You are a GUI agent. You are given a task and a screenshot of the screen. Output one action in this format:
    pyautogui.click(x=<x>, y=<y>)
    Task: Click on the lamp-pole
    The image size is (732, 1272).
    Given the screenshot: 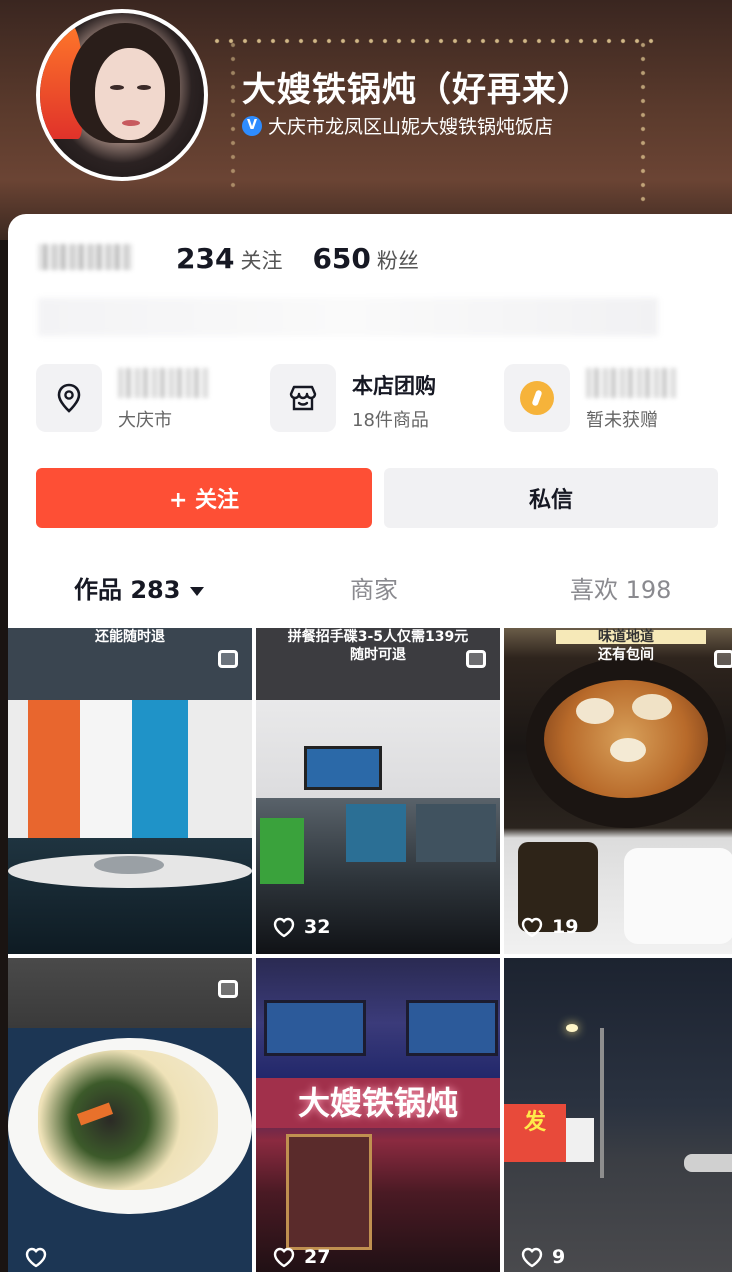 What is the action you would take?
    pyautogui.click(x=602, y=1103)
    